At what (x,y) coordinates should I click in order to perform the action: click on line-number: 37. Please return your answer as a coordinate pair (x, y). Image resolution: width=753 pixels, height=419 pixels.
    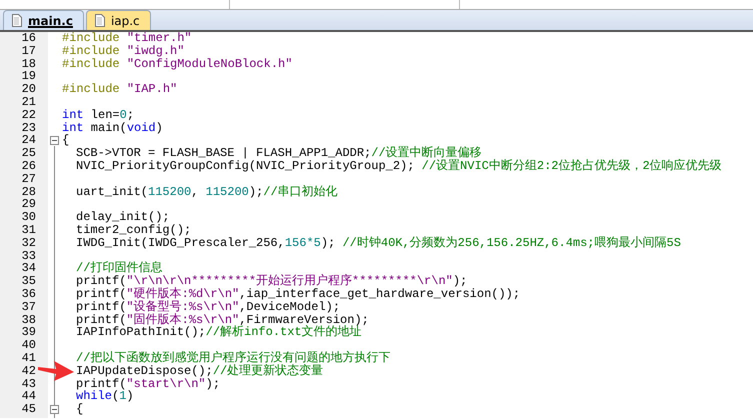
    Looking at the image, I should click on (28, 307).